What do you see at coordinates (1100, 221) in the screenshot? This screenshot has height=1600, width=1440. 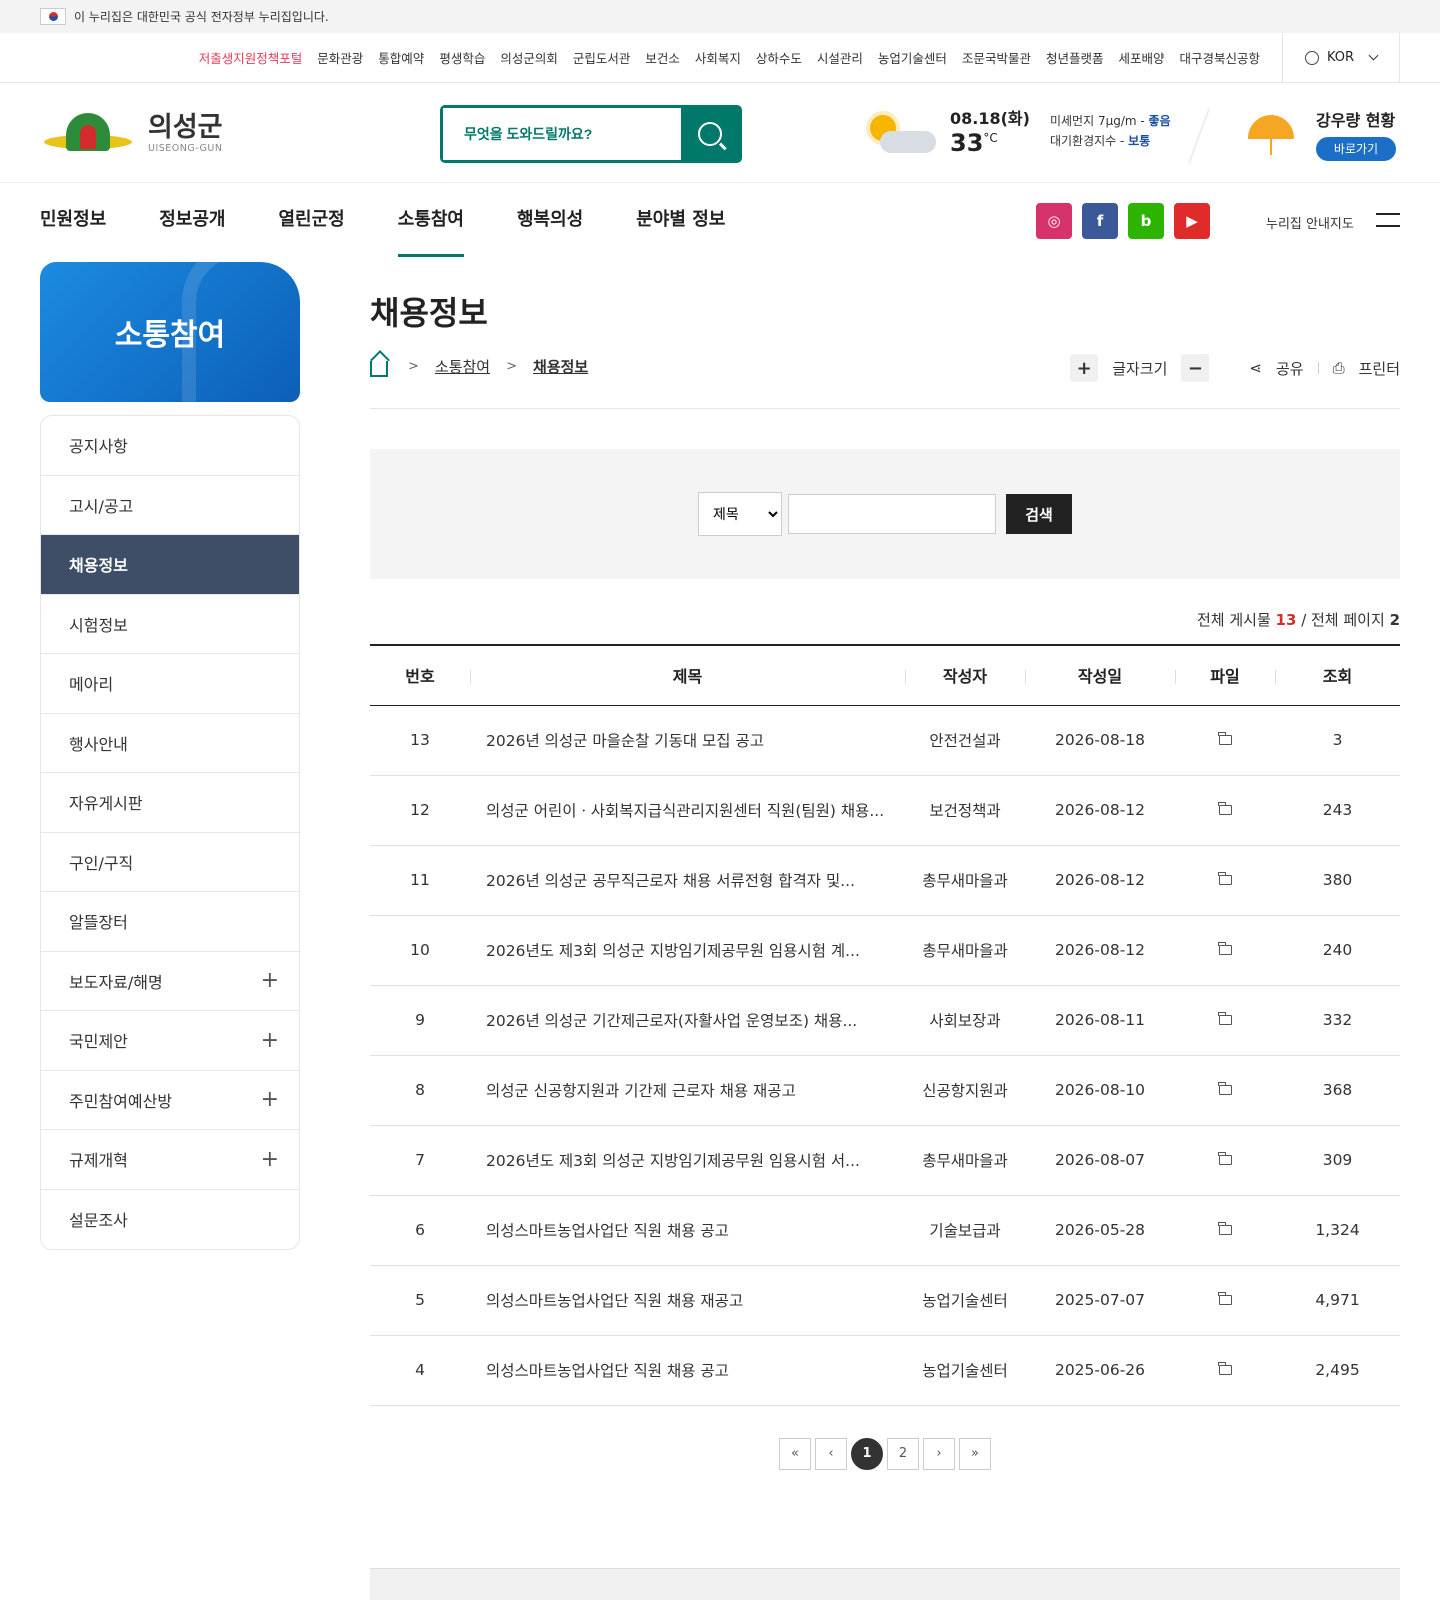 I see `facebook-icon: f` at bounding box center [1100, 221].